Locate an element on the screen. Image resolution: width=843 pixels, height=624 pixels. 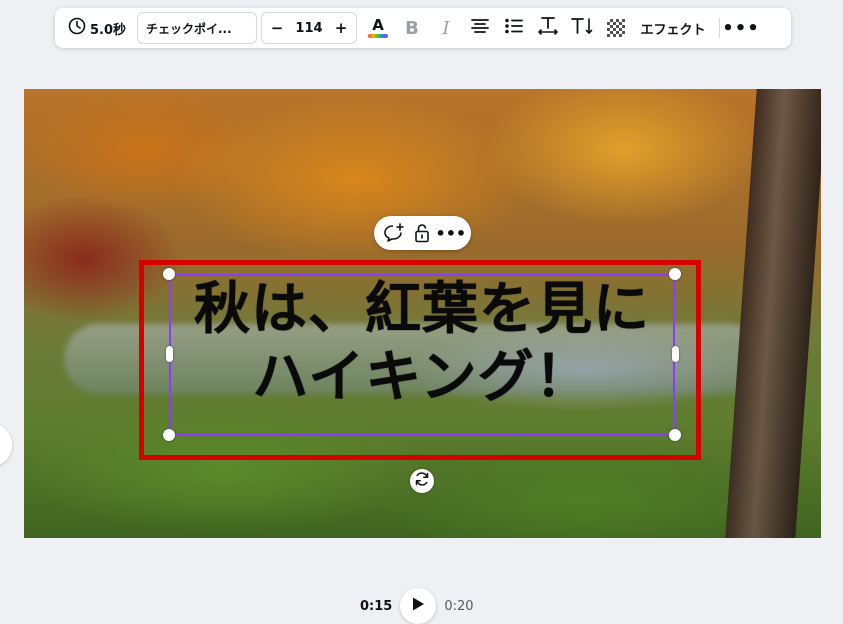
bold-icon: B is located at coordinates (412, 28).